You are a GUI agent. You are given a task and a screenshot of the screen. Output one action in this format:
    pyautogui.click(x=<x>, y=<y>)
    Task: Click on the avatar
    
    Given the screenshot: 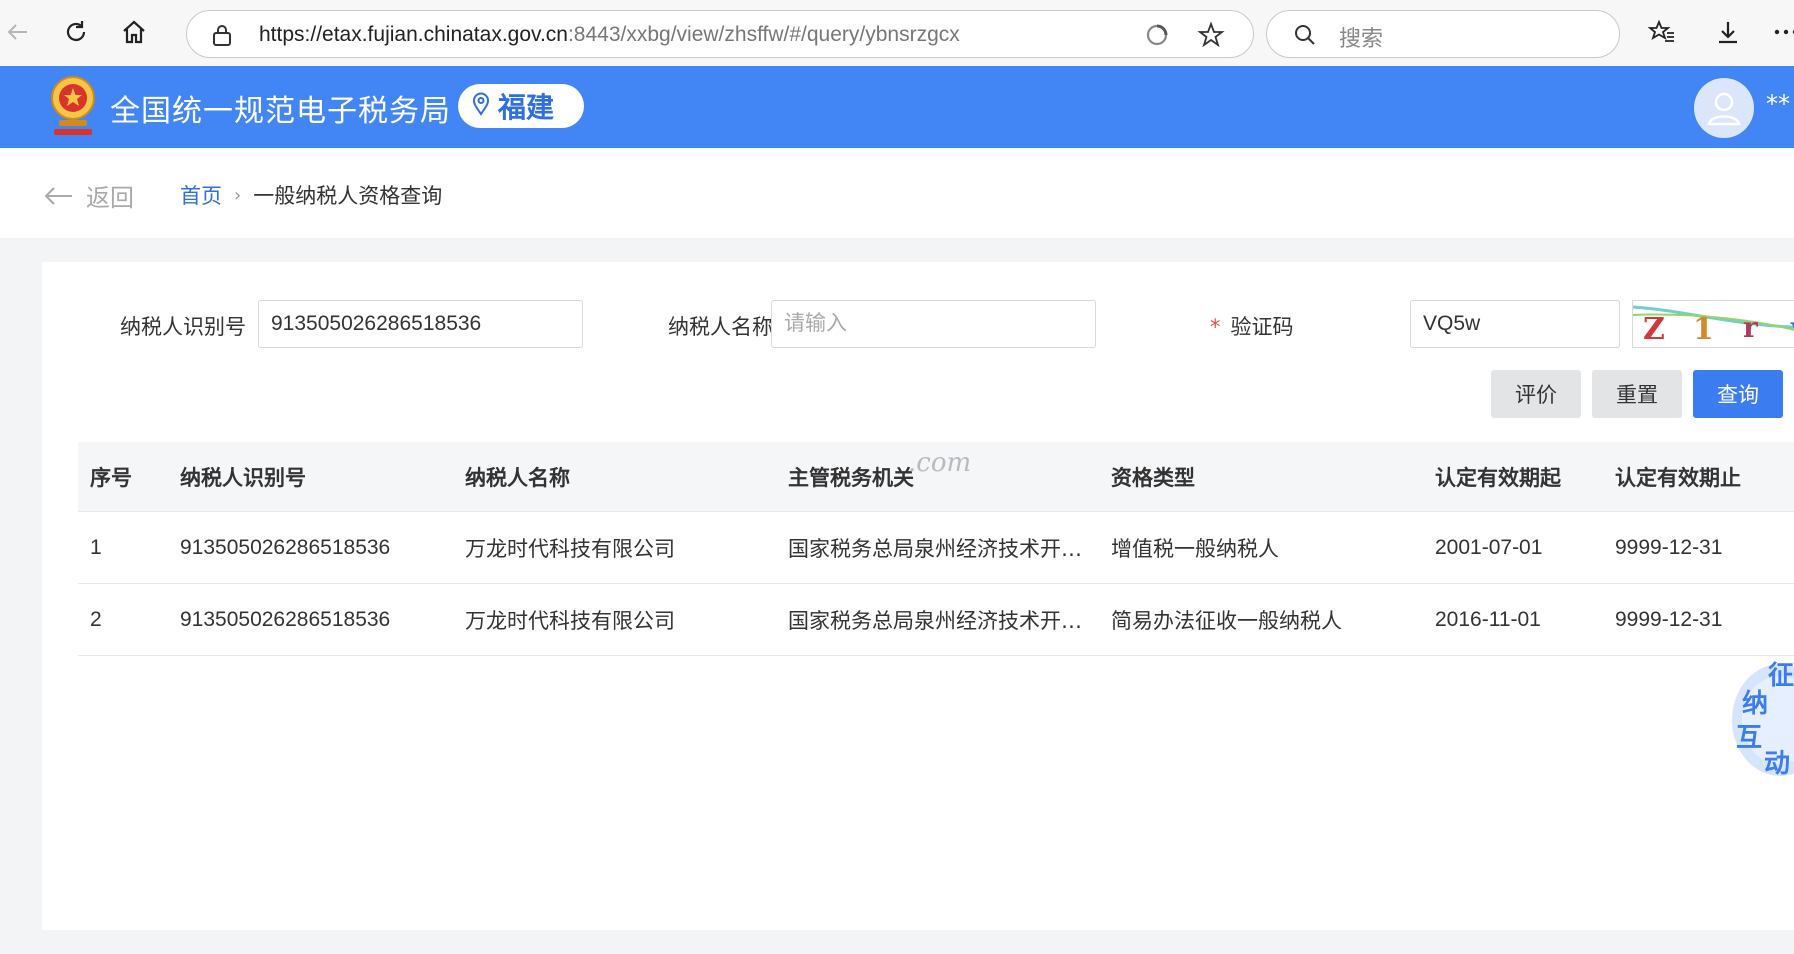 What is the action you would take?
    pyautogui.click(x=1724, y=108)
    